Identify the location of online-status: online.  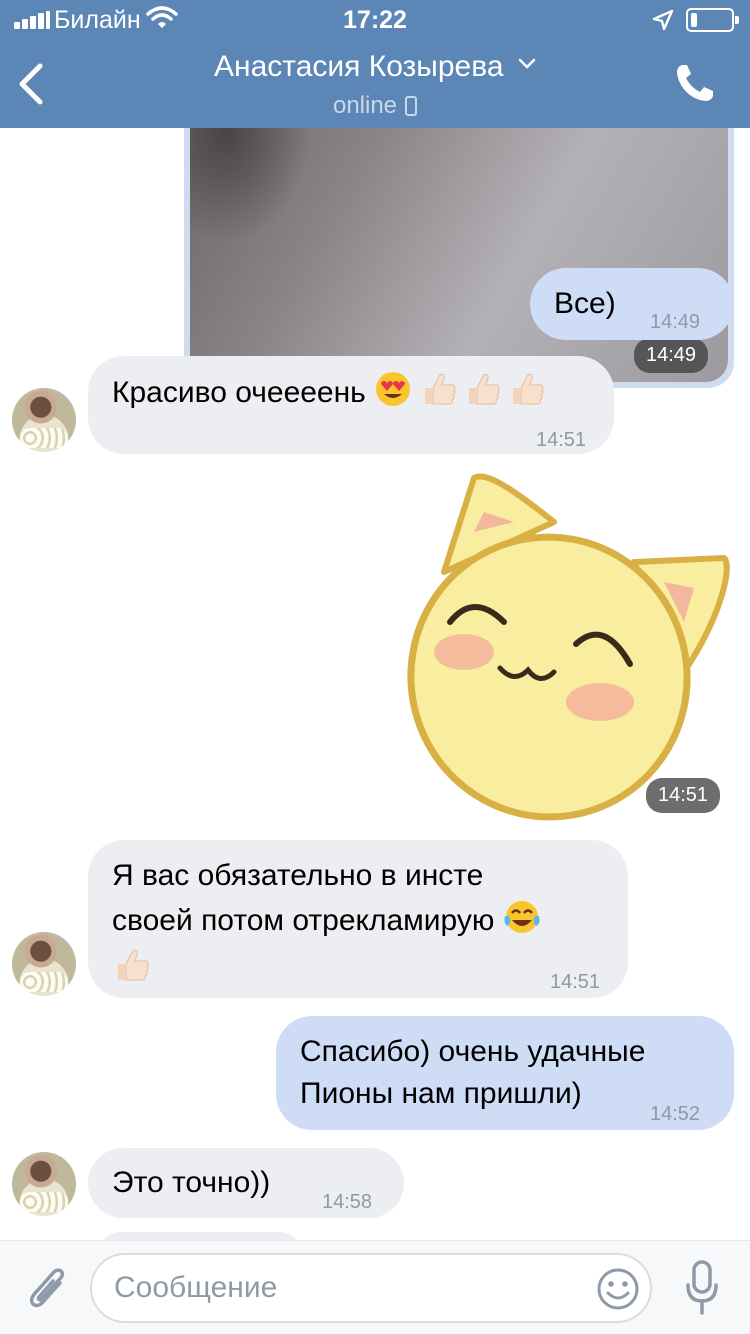
(375, 106).